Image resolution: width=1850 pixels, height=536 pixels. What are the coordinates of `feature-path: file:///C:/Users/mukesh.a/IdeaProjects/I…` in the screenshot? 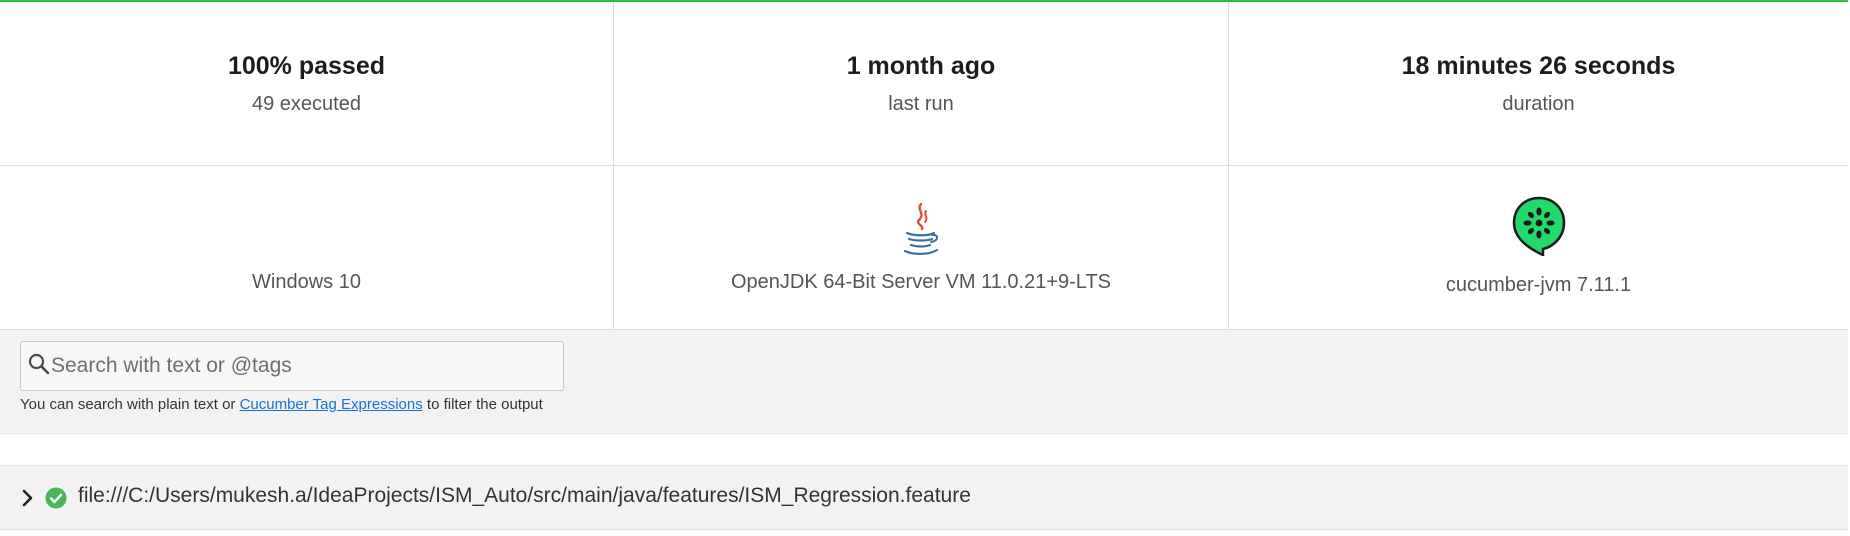 It's located at (524, 496).